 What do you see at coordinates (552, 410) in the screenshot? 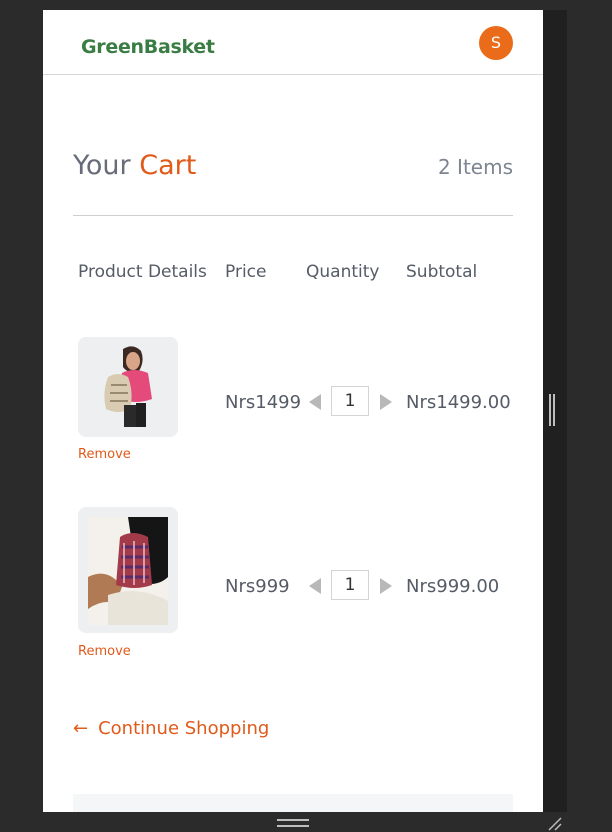
I see `side-resize-handle-icon` at bounding box center [552, 410].